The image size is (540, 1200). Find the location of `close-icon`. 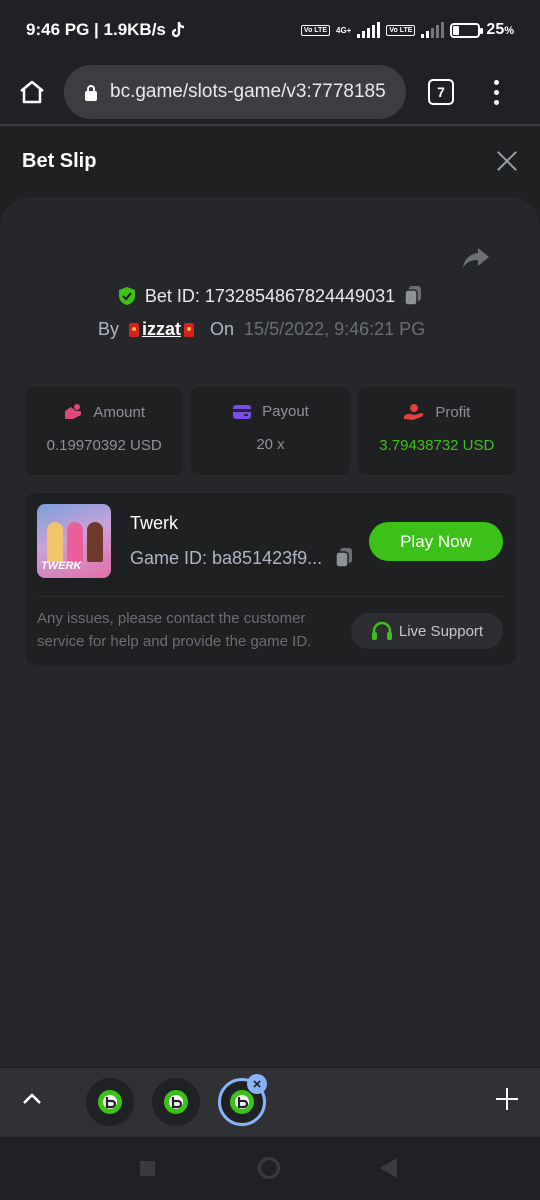

close-icon is located at coordinates (507, 161).